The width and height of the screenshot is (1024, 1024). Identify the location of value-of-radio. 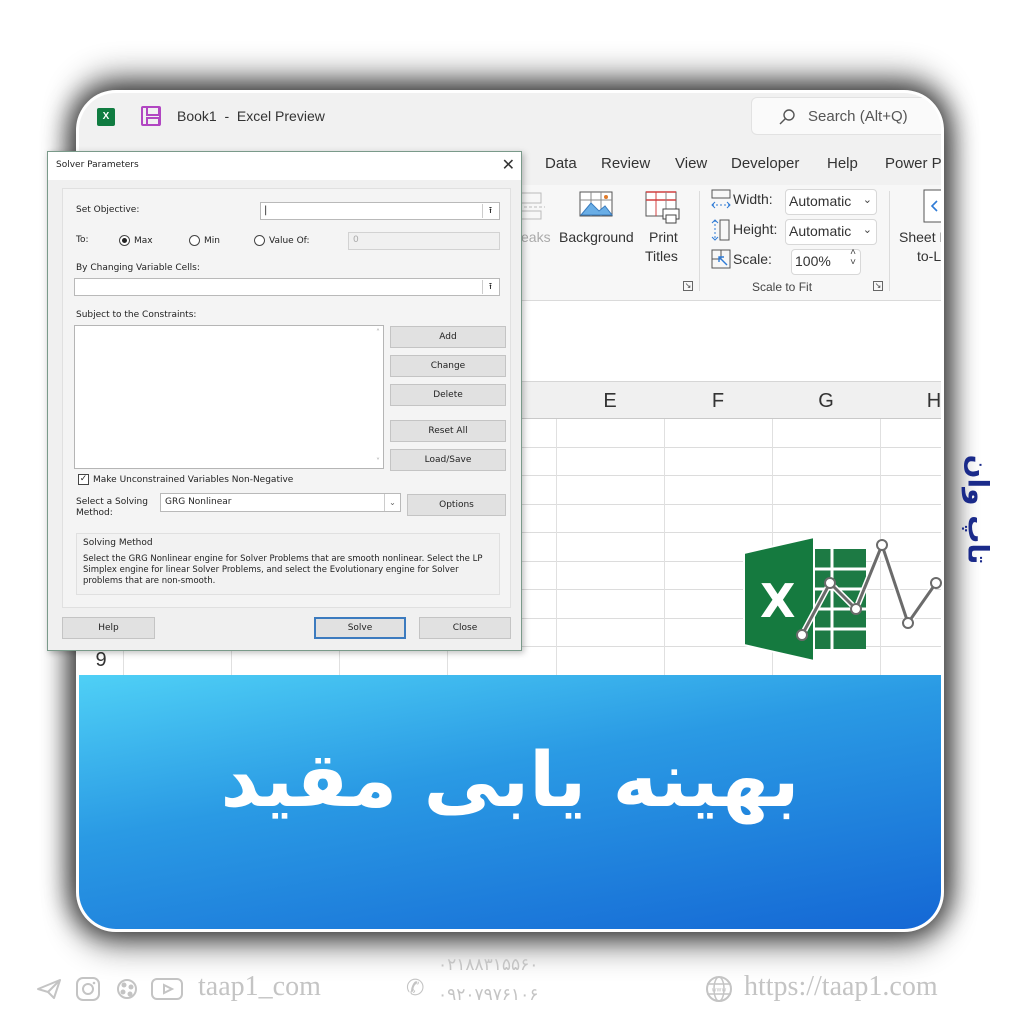
(259, 240).